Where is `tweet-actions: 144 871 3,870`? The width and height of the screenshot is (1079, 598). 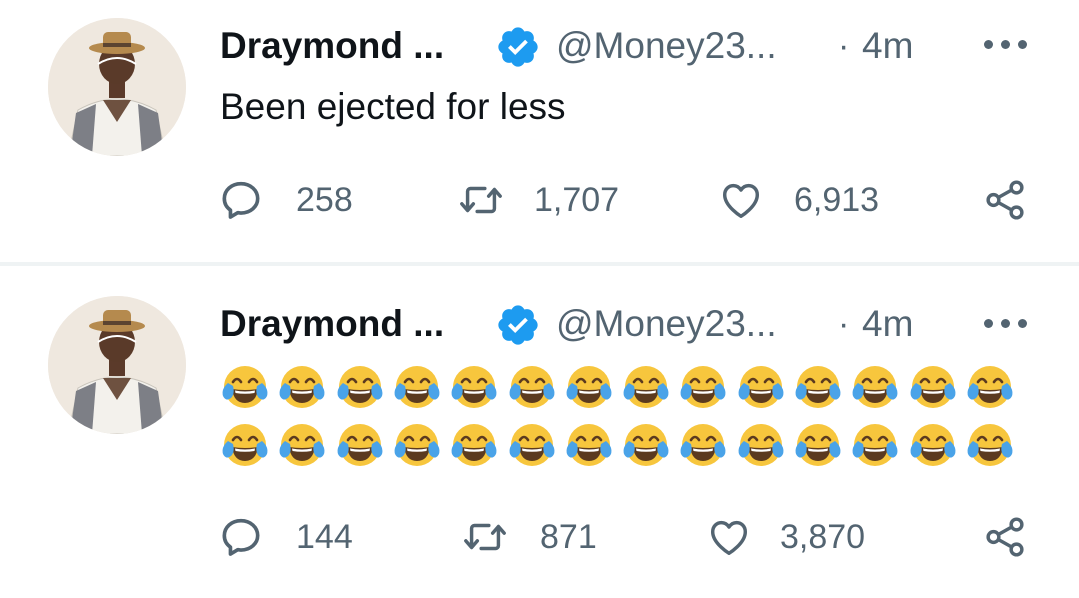 tweet-actions: 144 871 3,870 is located at coordinates (539, 537).